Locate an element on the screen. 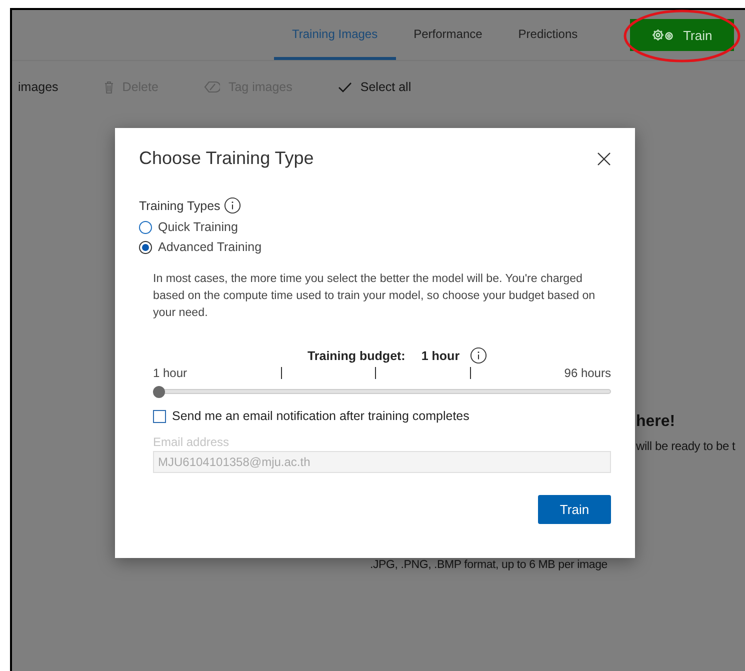 The image size is (745, 671). email-notification-checkbox: Send me an email notification after training completes is located at coordinates (382, 416).